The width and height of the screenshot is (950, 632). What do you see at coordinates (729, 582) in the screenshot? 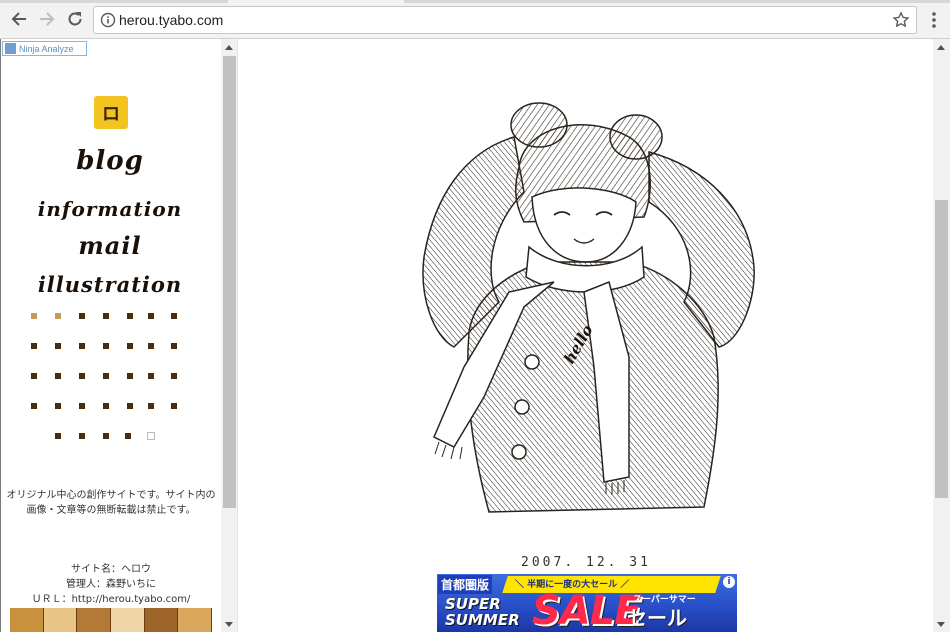
I see `ad-info-icon: i` at bounding box center [729, 582].